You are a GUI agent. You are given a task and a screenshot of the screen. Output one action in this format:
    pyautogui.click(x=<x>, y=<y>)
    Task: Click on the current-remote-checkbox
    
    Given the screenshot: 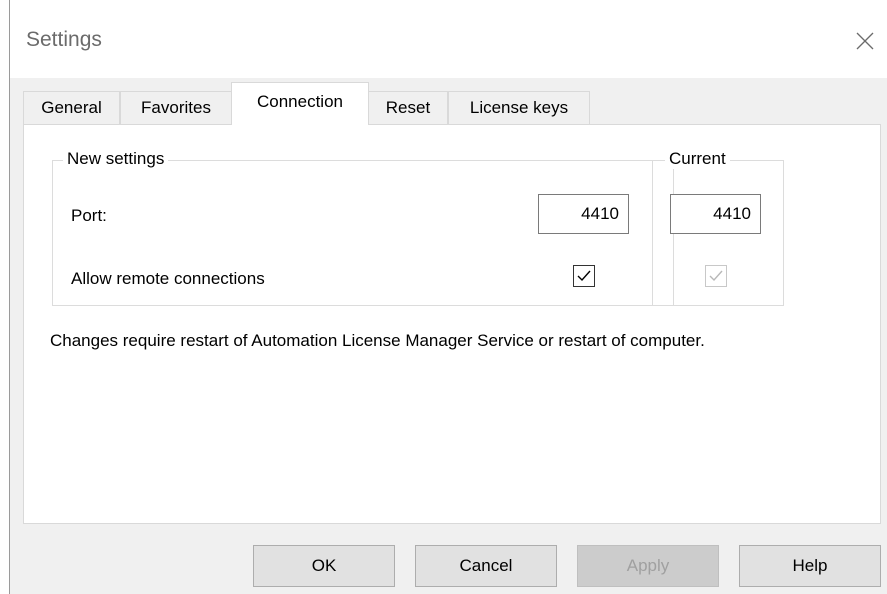 What is the action you would take?
    pyautogui.click(x=716, y=276)
    